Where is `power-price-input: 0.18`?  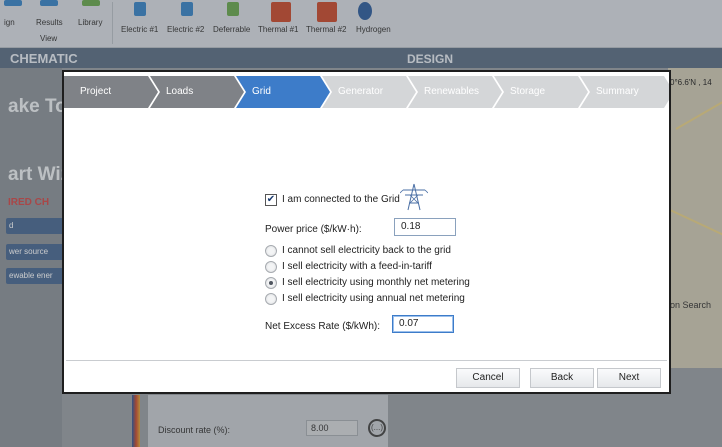
power-price-input: 0.18 is located at coordinates (425, 227).